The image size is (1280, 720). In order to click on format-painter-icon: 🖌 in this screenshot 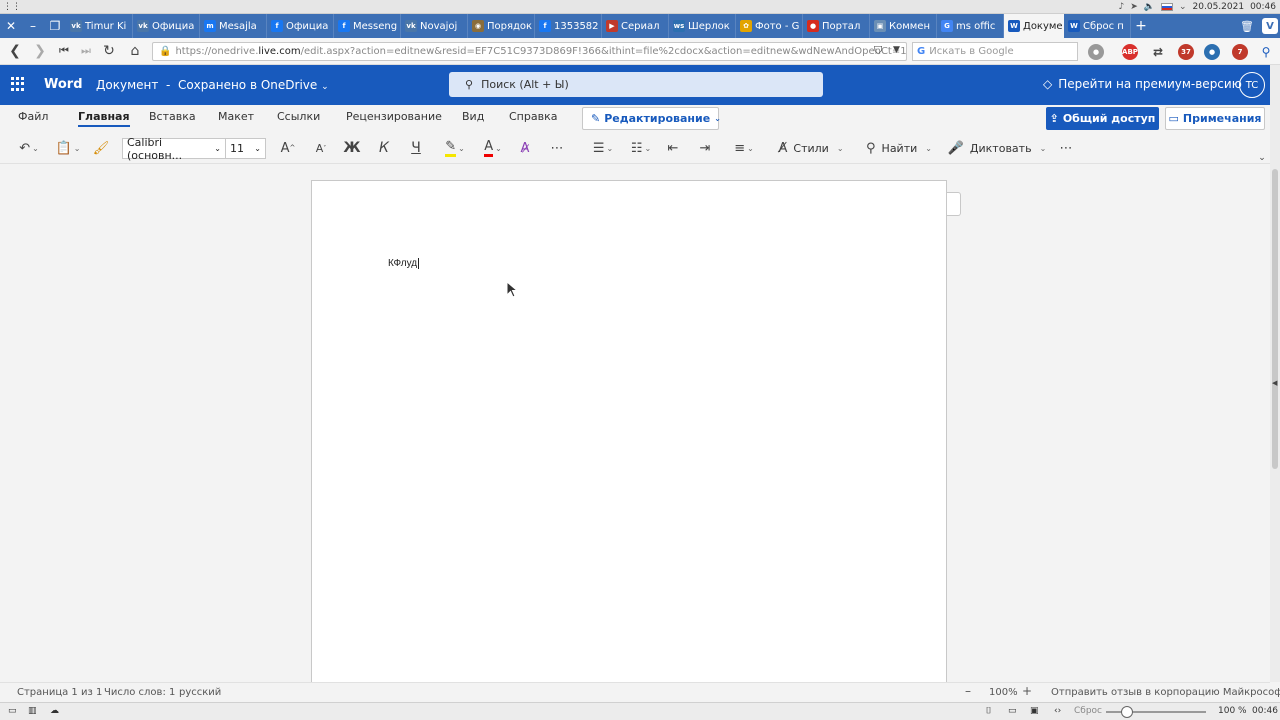, I will do `click(101, 148)`.